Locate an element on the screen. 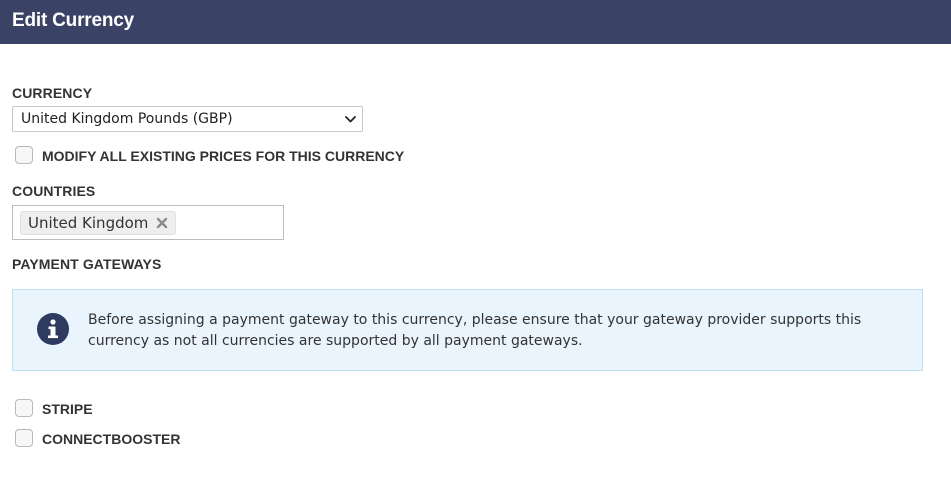 The image size is (951, 477). country-tag-label: United Kingdom is located at coordinates (88, 223).